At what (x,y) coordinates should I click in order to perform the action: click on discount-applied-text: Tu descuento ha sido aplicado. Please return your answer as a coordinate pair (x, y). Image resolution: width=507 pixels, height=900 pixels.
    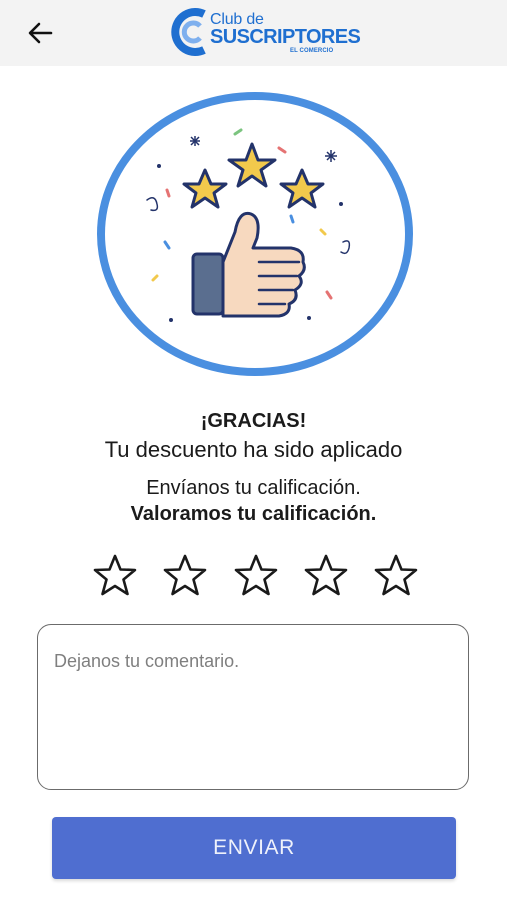
    Looking at the image, I should click on (253, 449).